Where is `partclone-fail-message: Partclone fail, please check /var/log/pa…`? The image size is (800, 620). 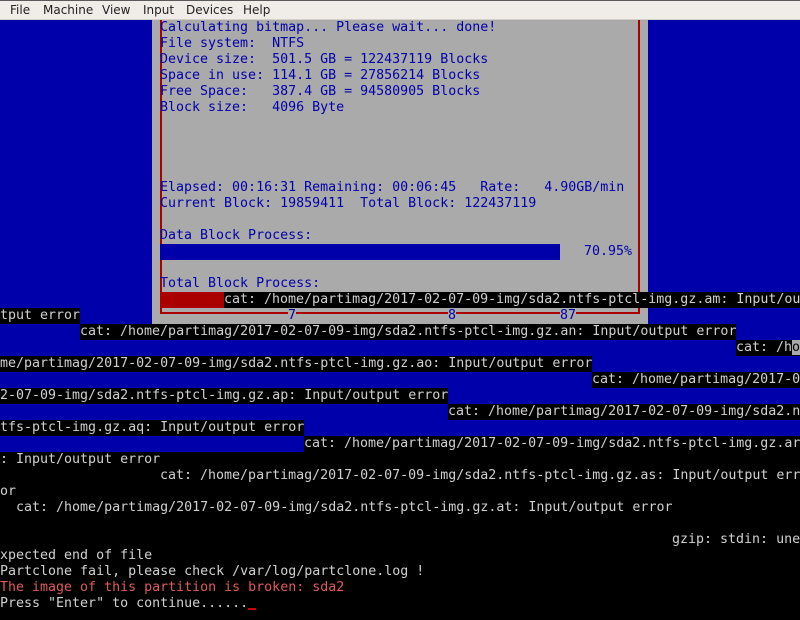
partclone-fail-message: Partclone fail, please check /var/log/pa… is located at coordinates (212, 571).